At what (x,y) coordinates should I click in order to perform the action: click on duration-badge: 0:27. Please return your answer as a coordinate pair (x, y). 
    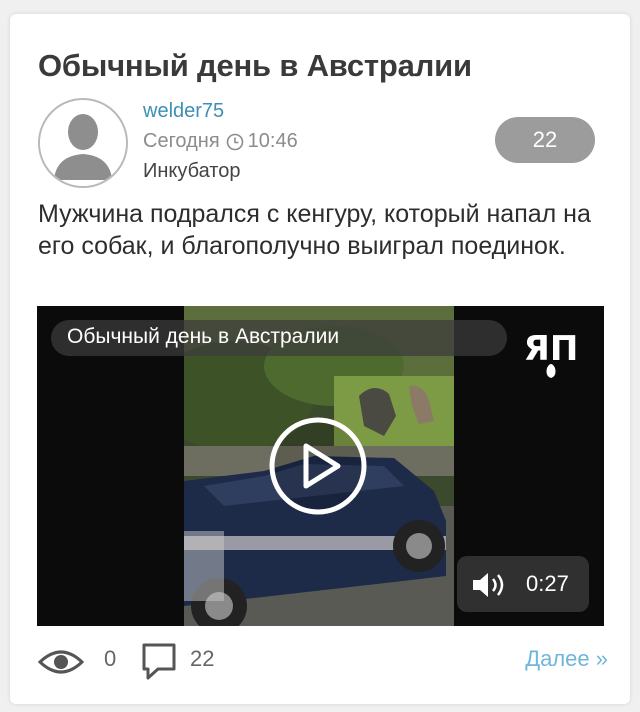
    Looking at the image, I should click on (523, 584).